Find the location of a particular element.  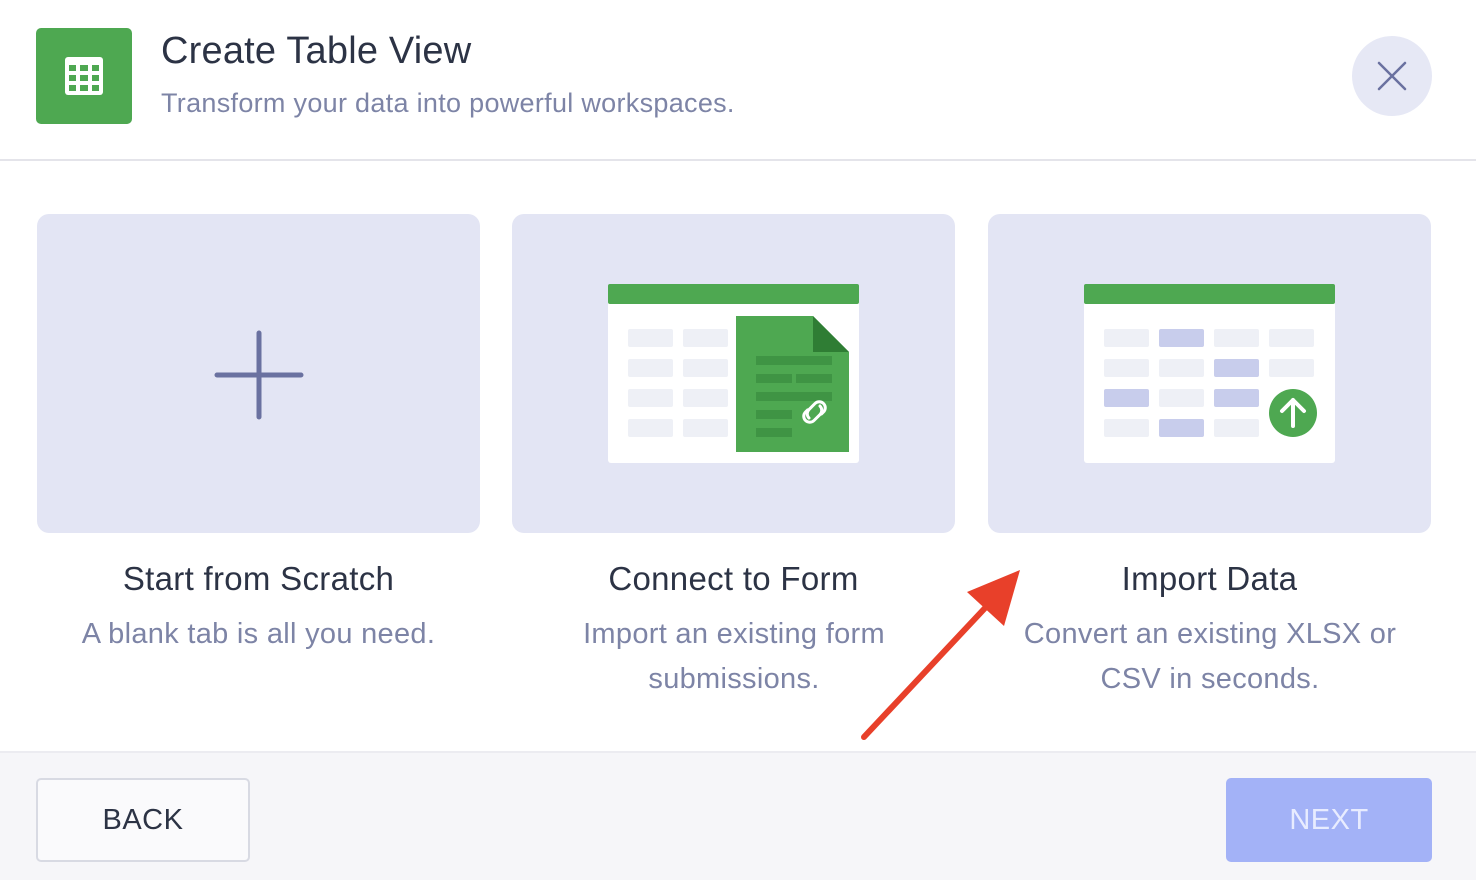

form-sheet-link-icon is located at coordinates (733, 373).